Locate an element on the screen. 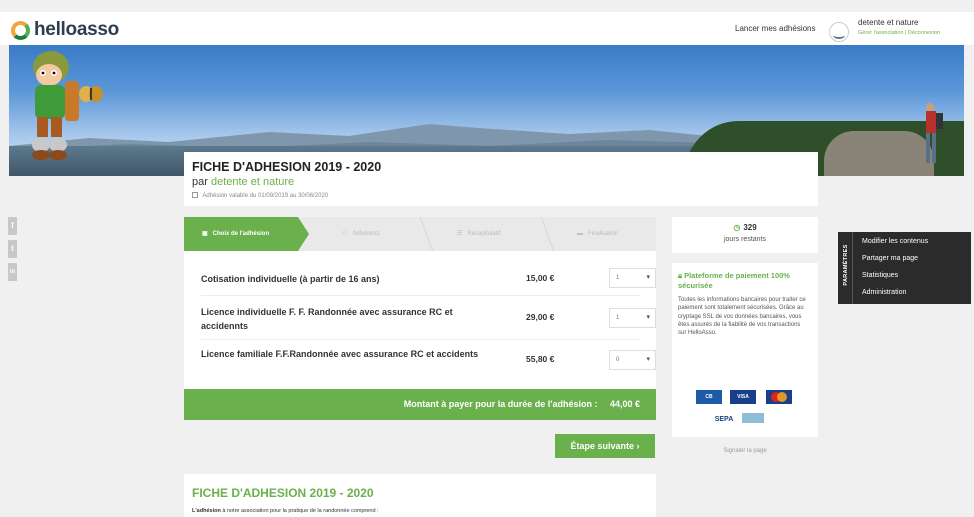 The width and height of the screenshot is (974, 517). step-label: Choix de l'adhésion is located at coordinates (241, 234).